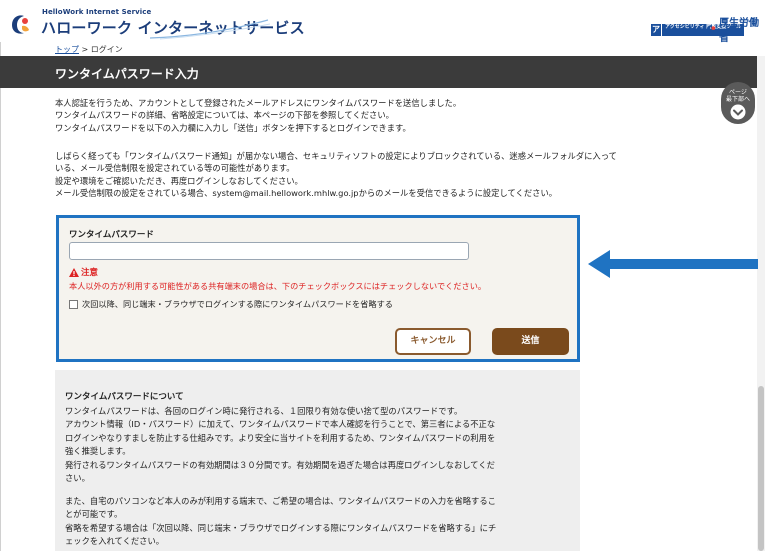  I want to click on page-title-bar: ワンタイムパスワード入力, so click(378, 72).